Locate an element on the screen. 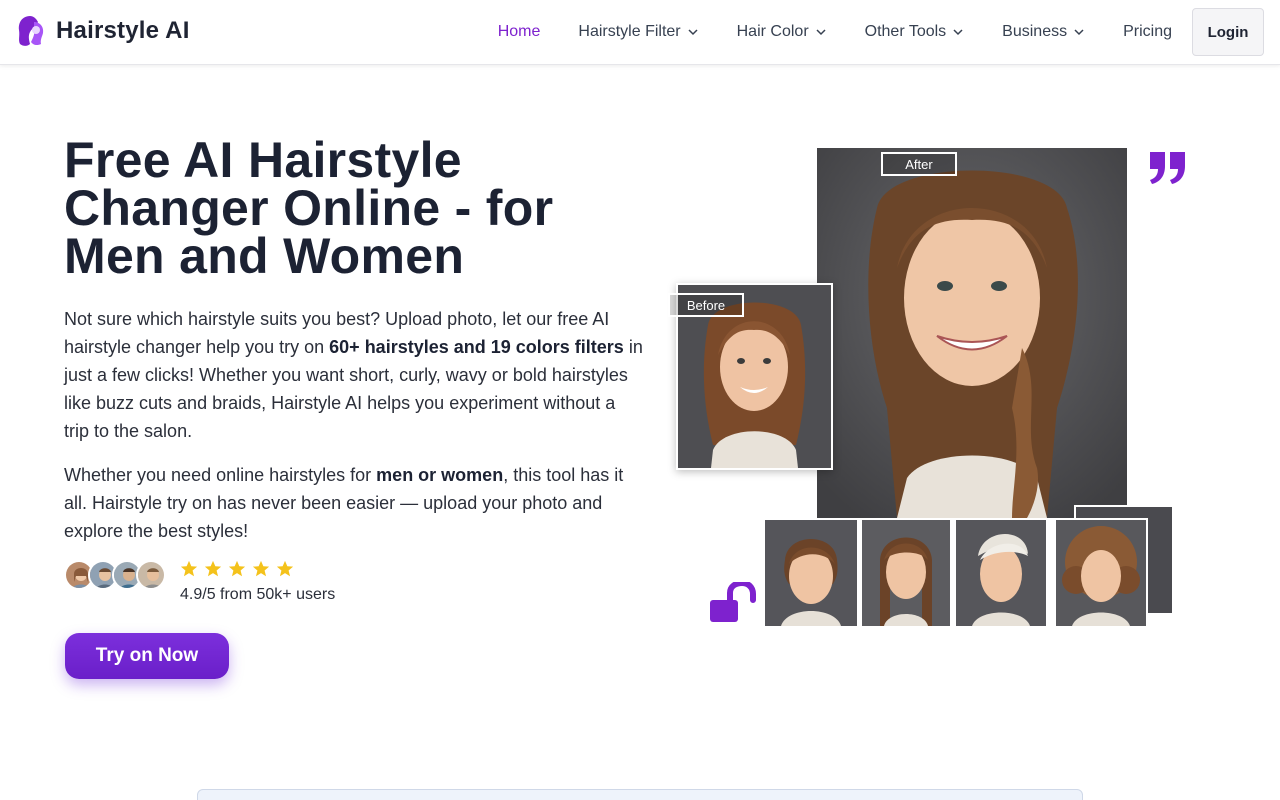  nav-home-label: Home is located at coordinates (519, 31).